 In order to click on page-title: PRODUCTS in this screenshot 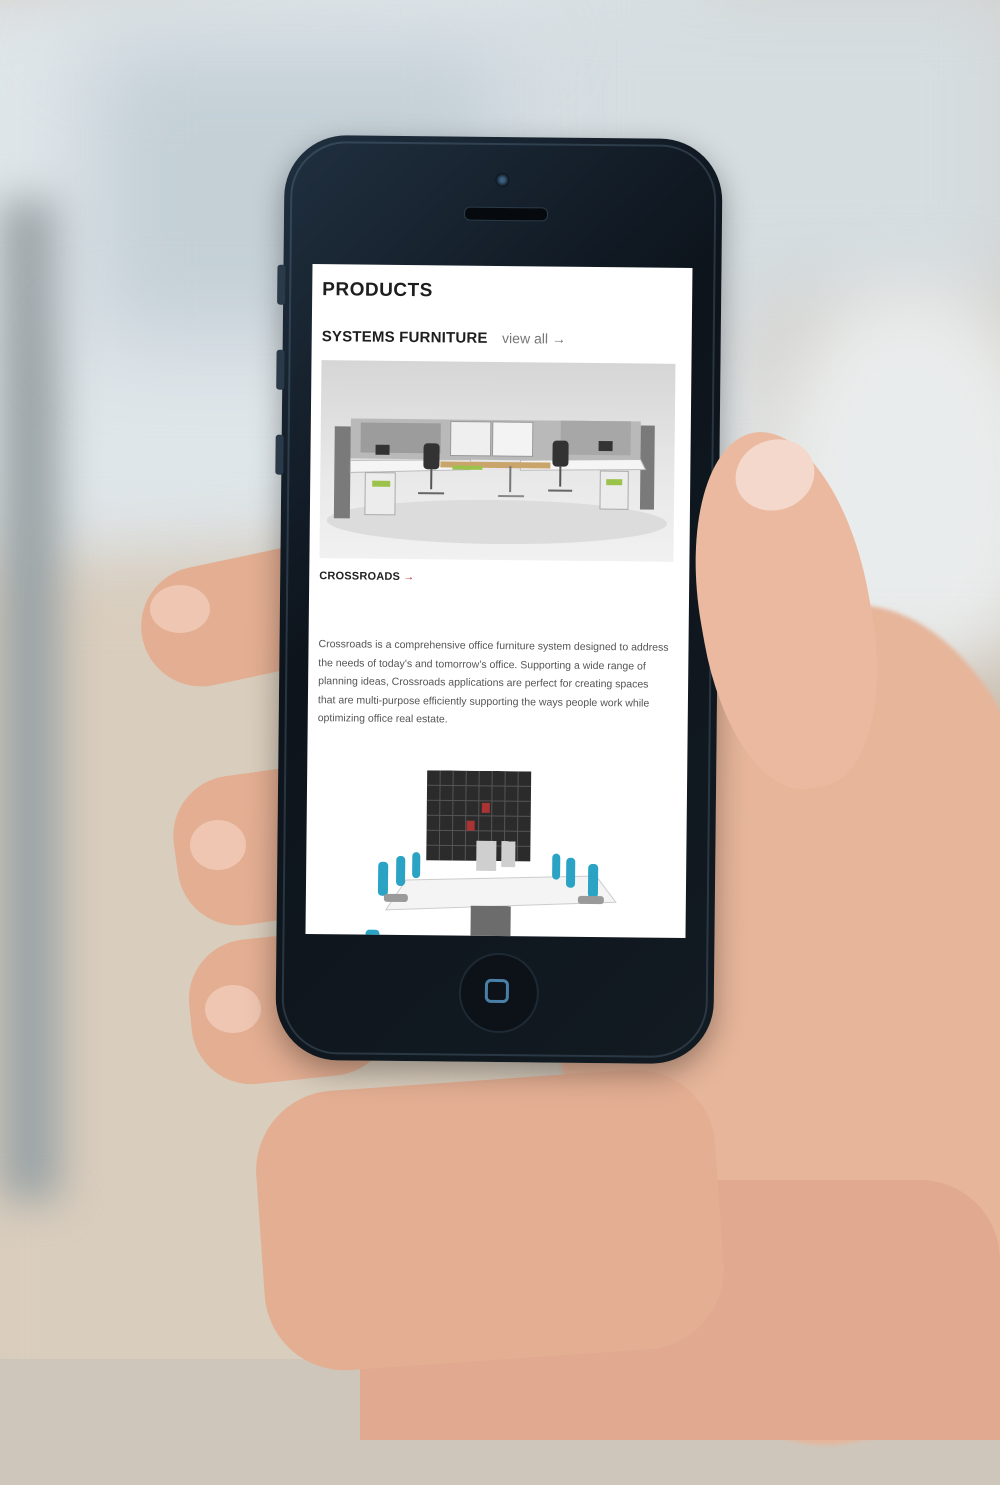, I will do `click(377, 290)`.